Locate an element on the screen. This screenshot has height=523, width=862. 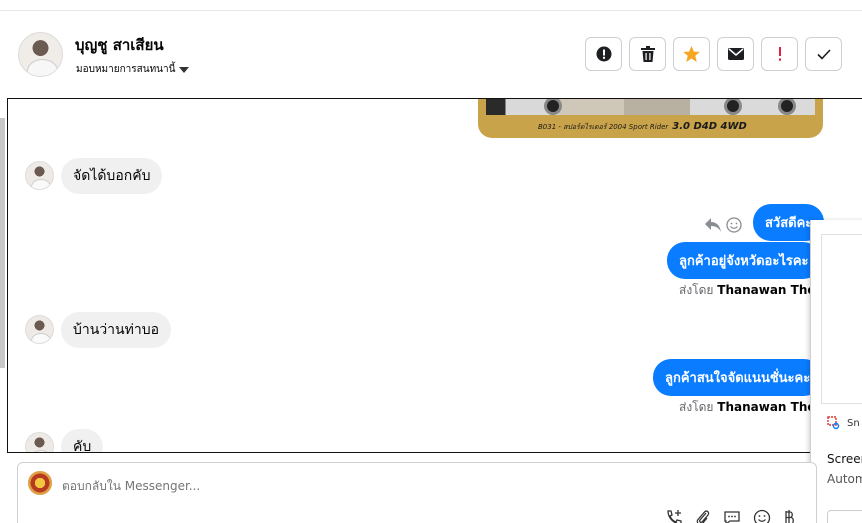
vehicle-photo-strip is located at coordinates (650, 107).